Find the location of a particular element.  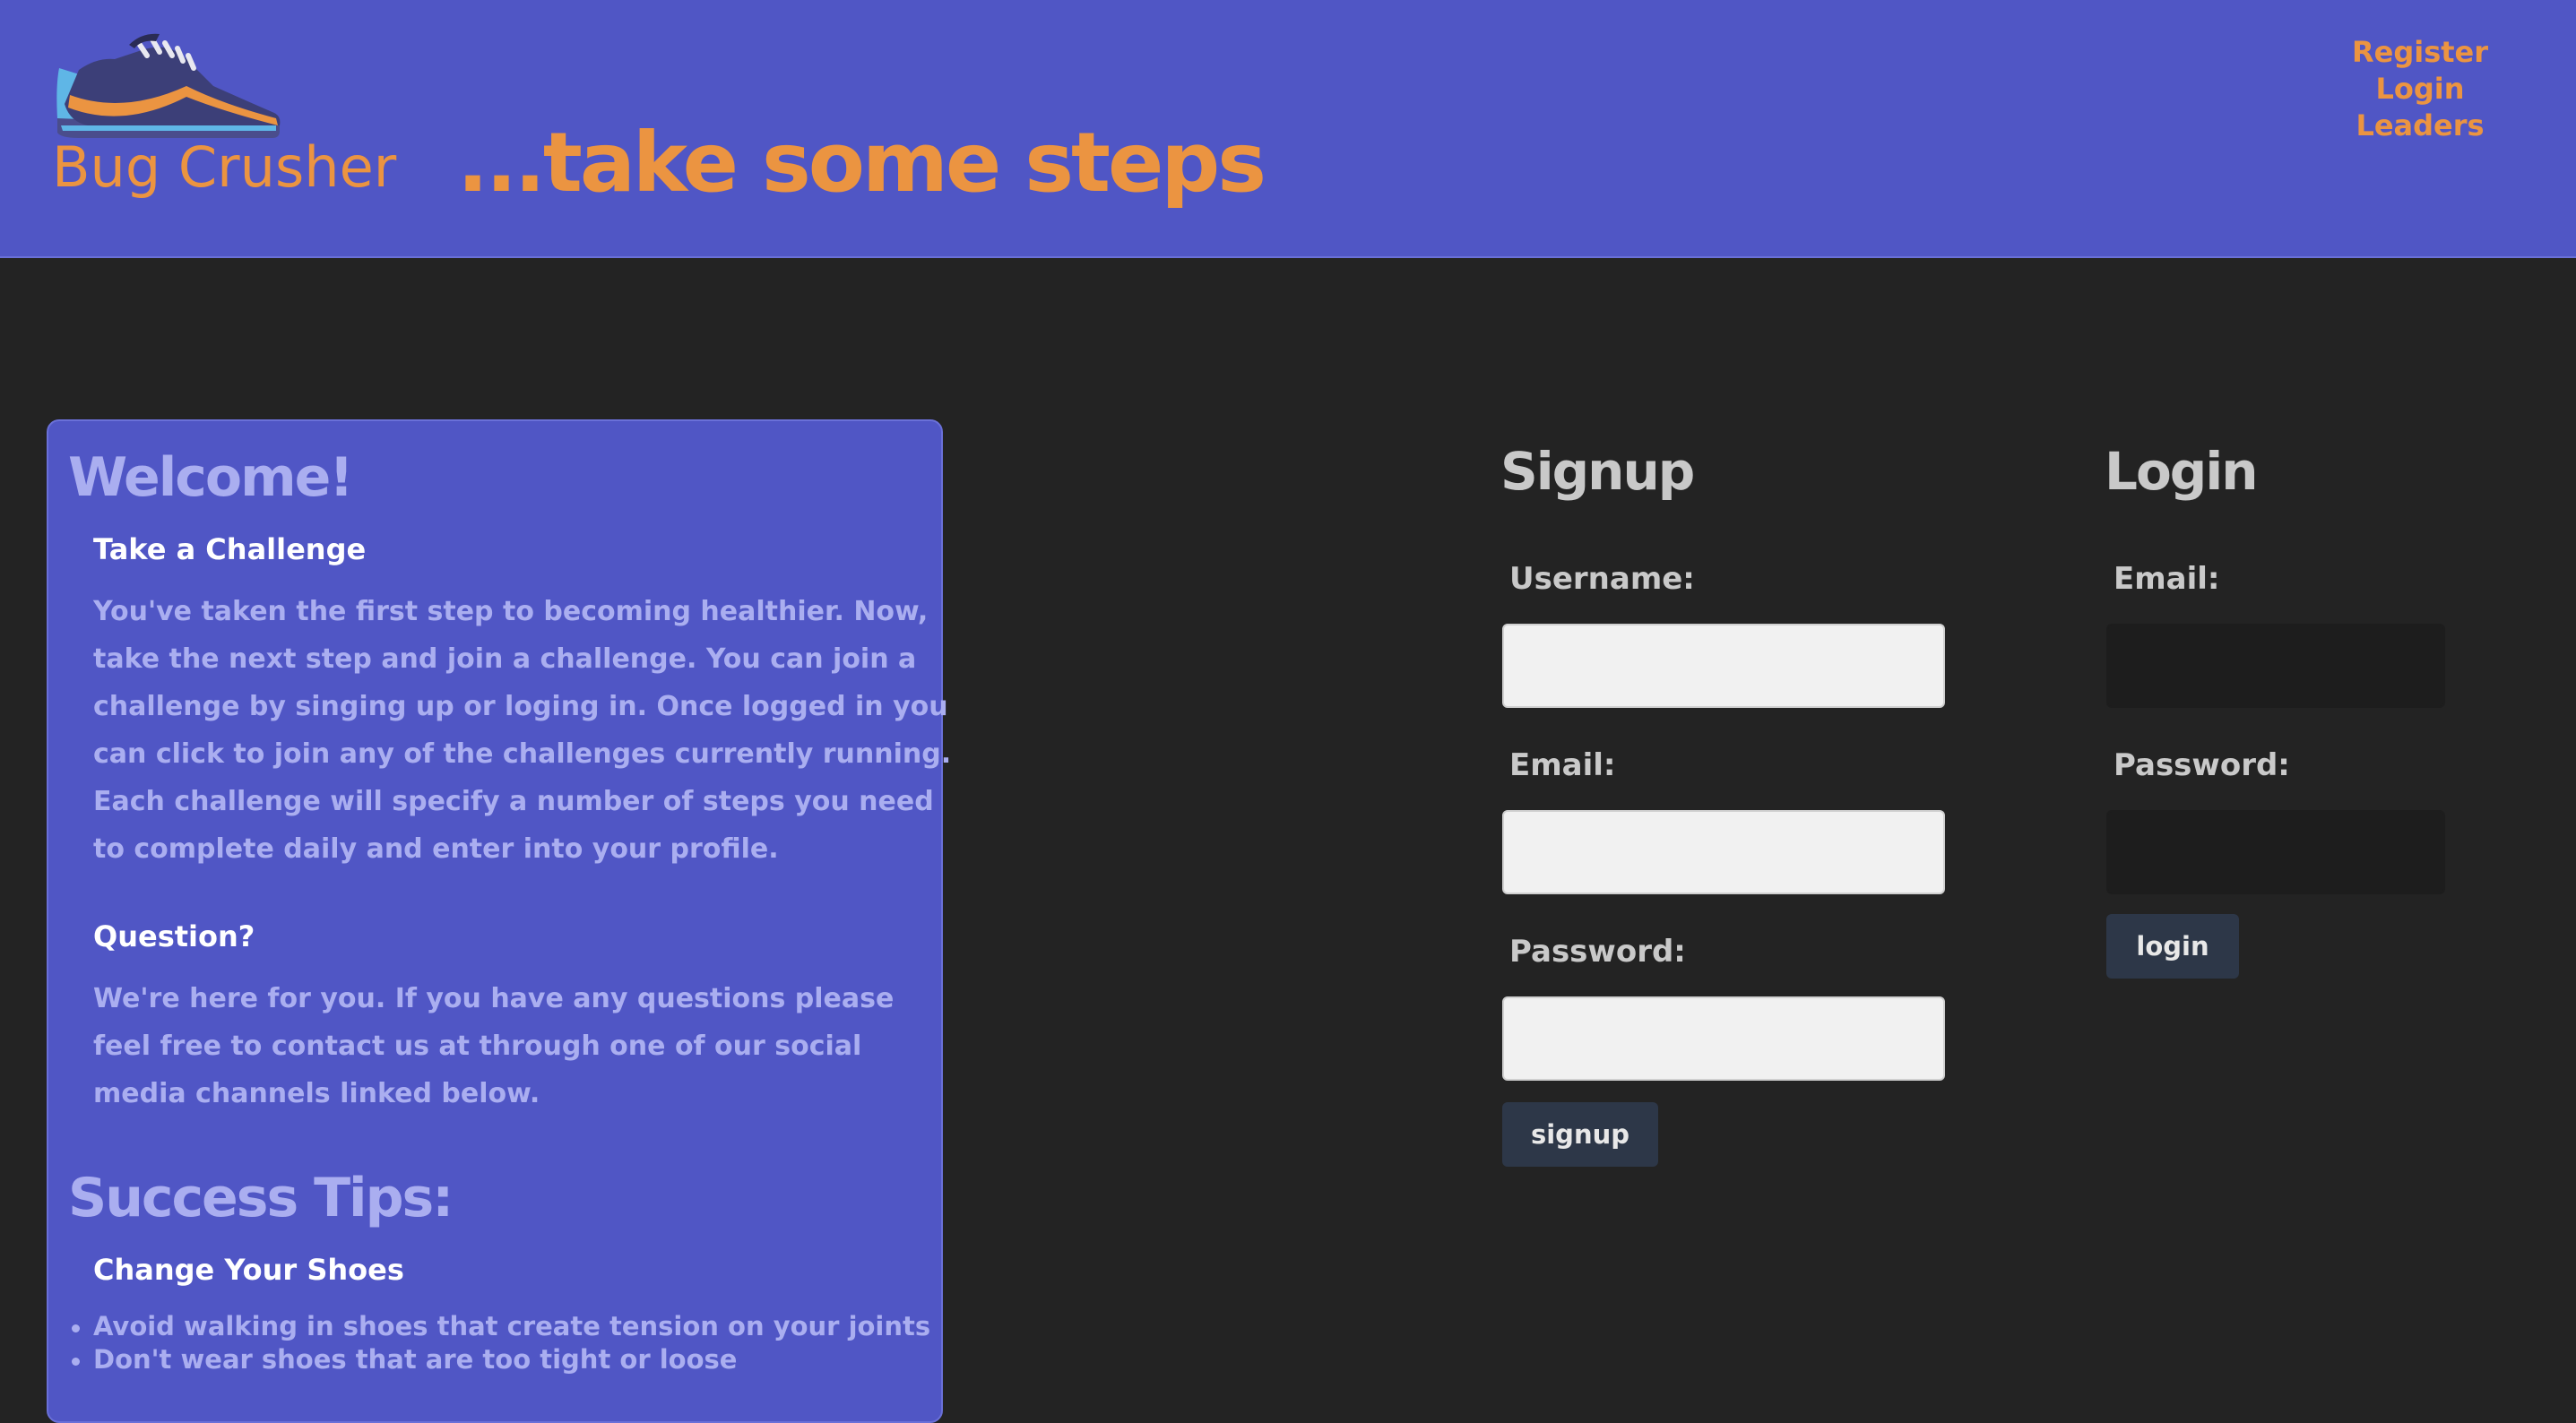

nav-register-link: Register is located at coordinates (2420, 53).